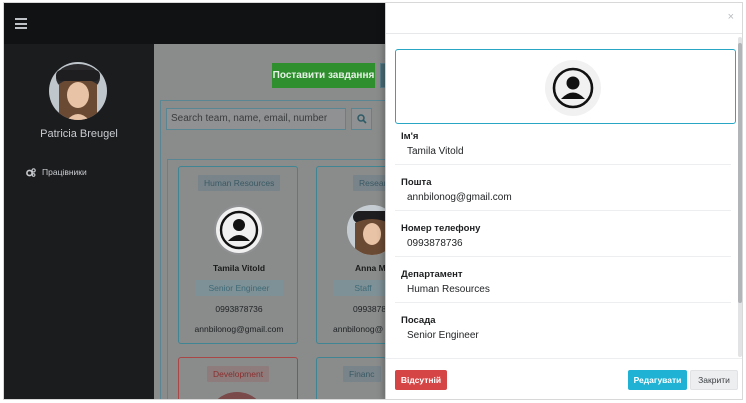 This screenshot has height=403, width=746. What do you see at coordinates (78, 91) in the screenshot?
I see `user-avatar` at bounding box center [78, 91].